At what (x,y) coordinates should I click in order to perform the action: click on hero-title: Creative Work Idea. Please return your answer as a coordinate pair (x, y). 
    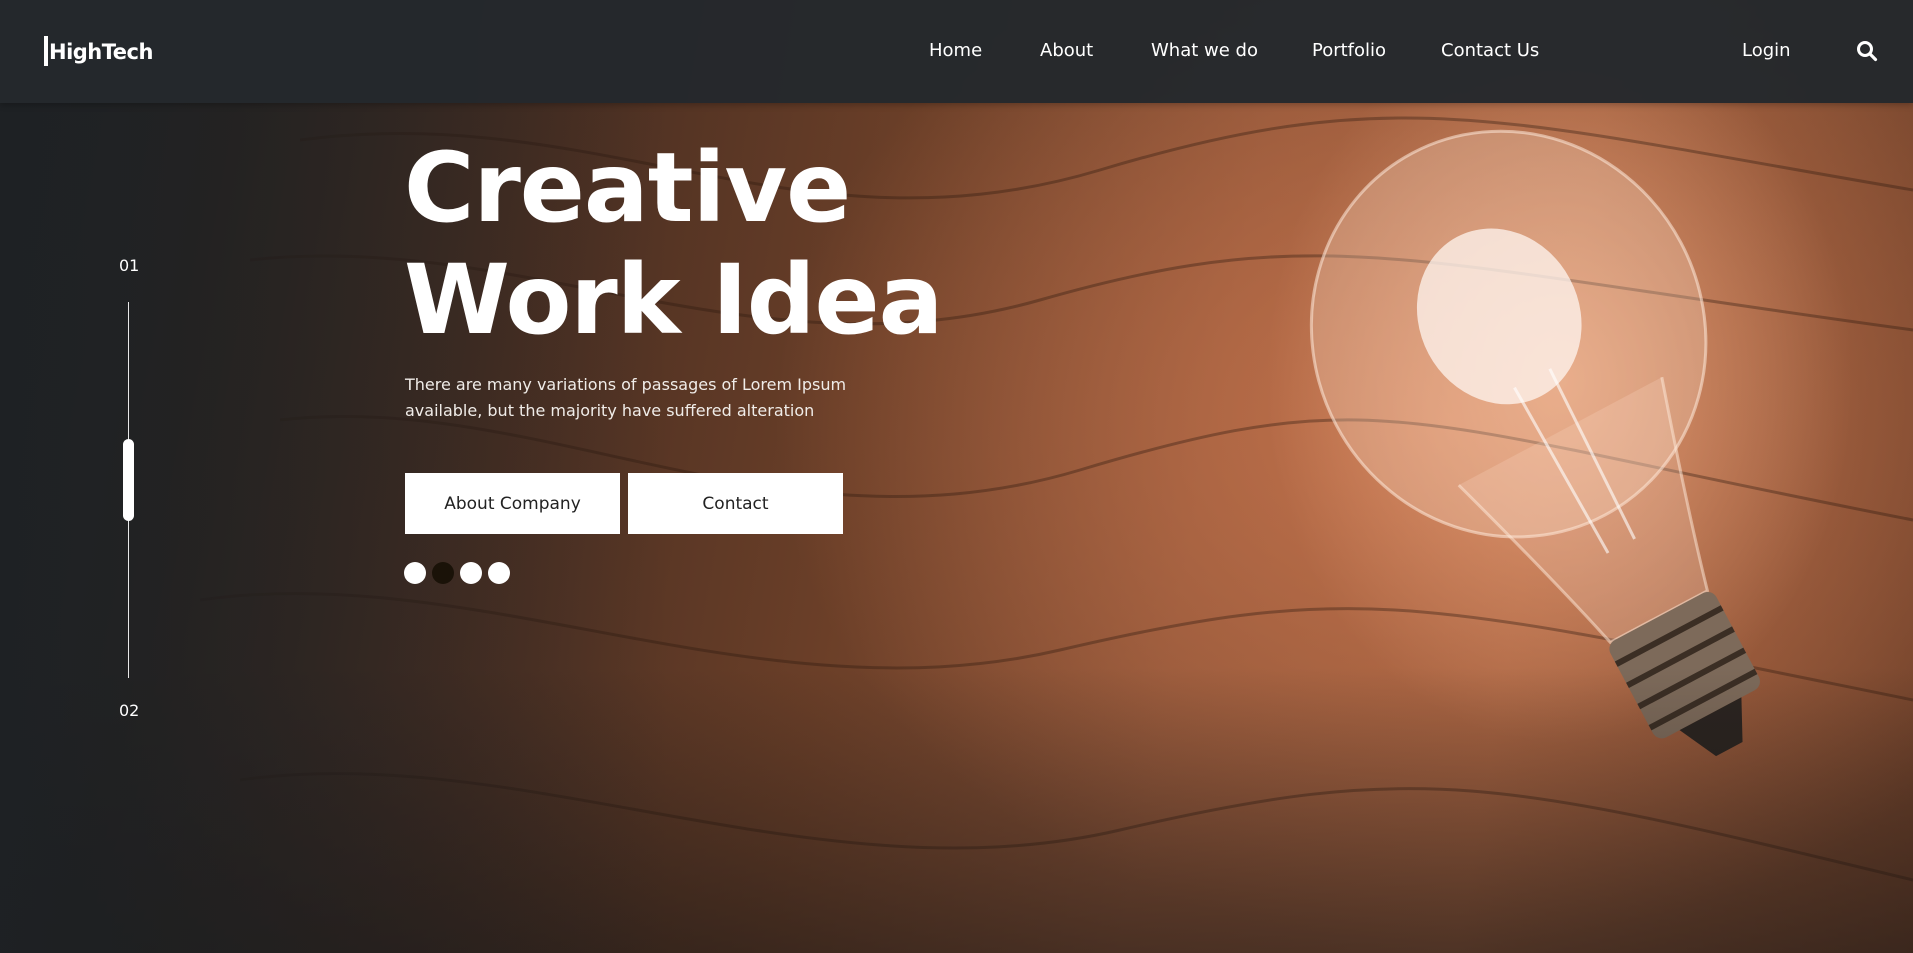
    Looking at the image, I should click on (673, 244).